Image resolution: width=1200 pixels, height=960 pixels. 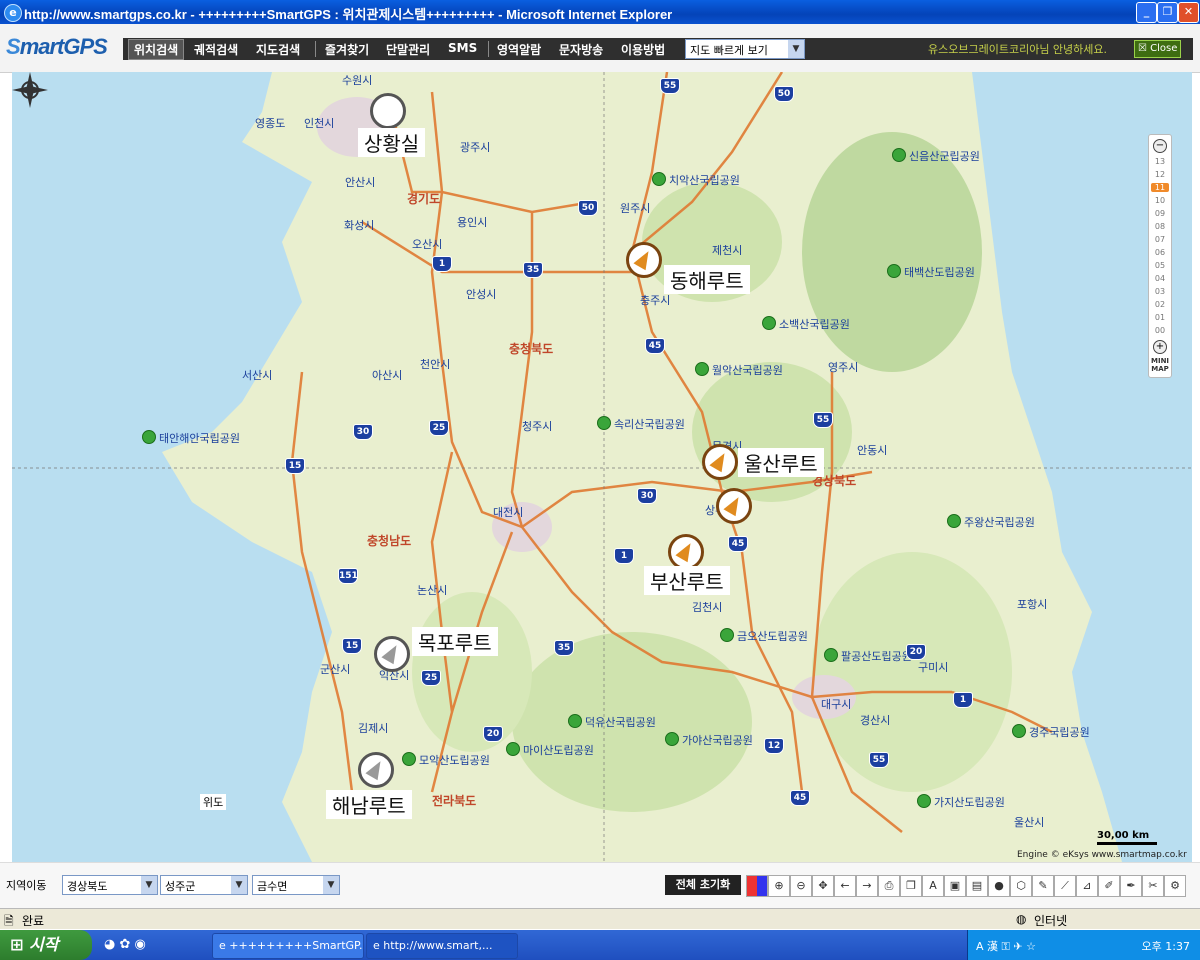 What do you see at coordinates (270, 123) in the screenshot?
I see `place-label: 영종도` at bounding box center [270, 123].